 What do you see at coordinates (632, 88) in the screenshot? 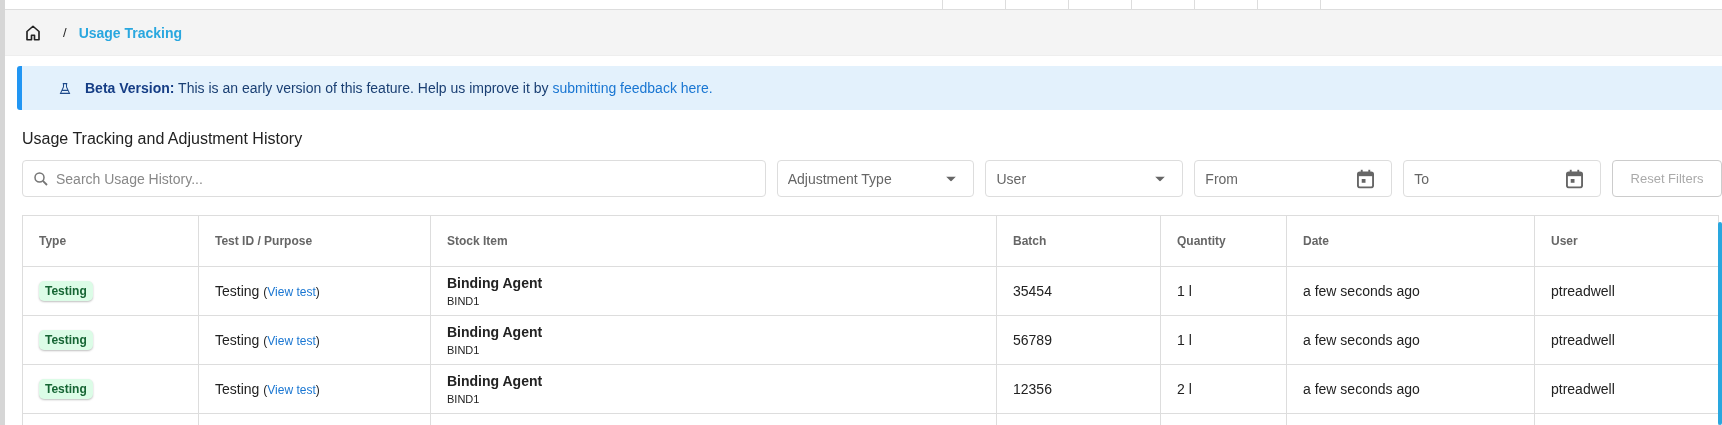
I see `feedback-link: submitting feedback here.` at bounding box center [632, 88].